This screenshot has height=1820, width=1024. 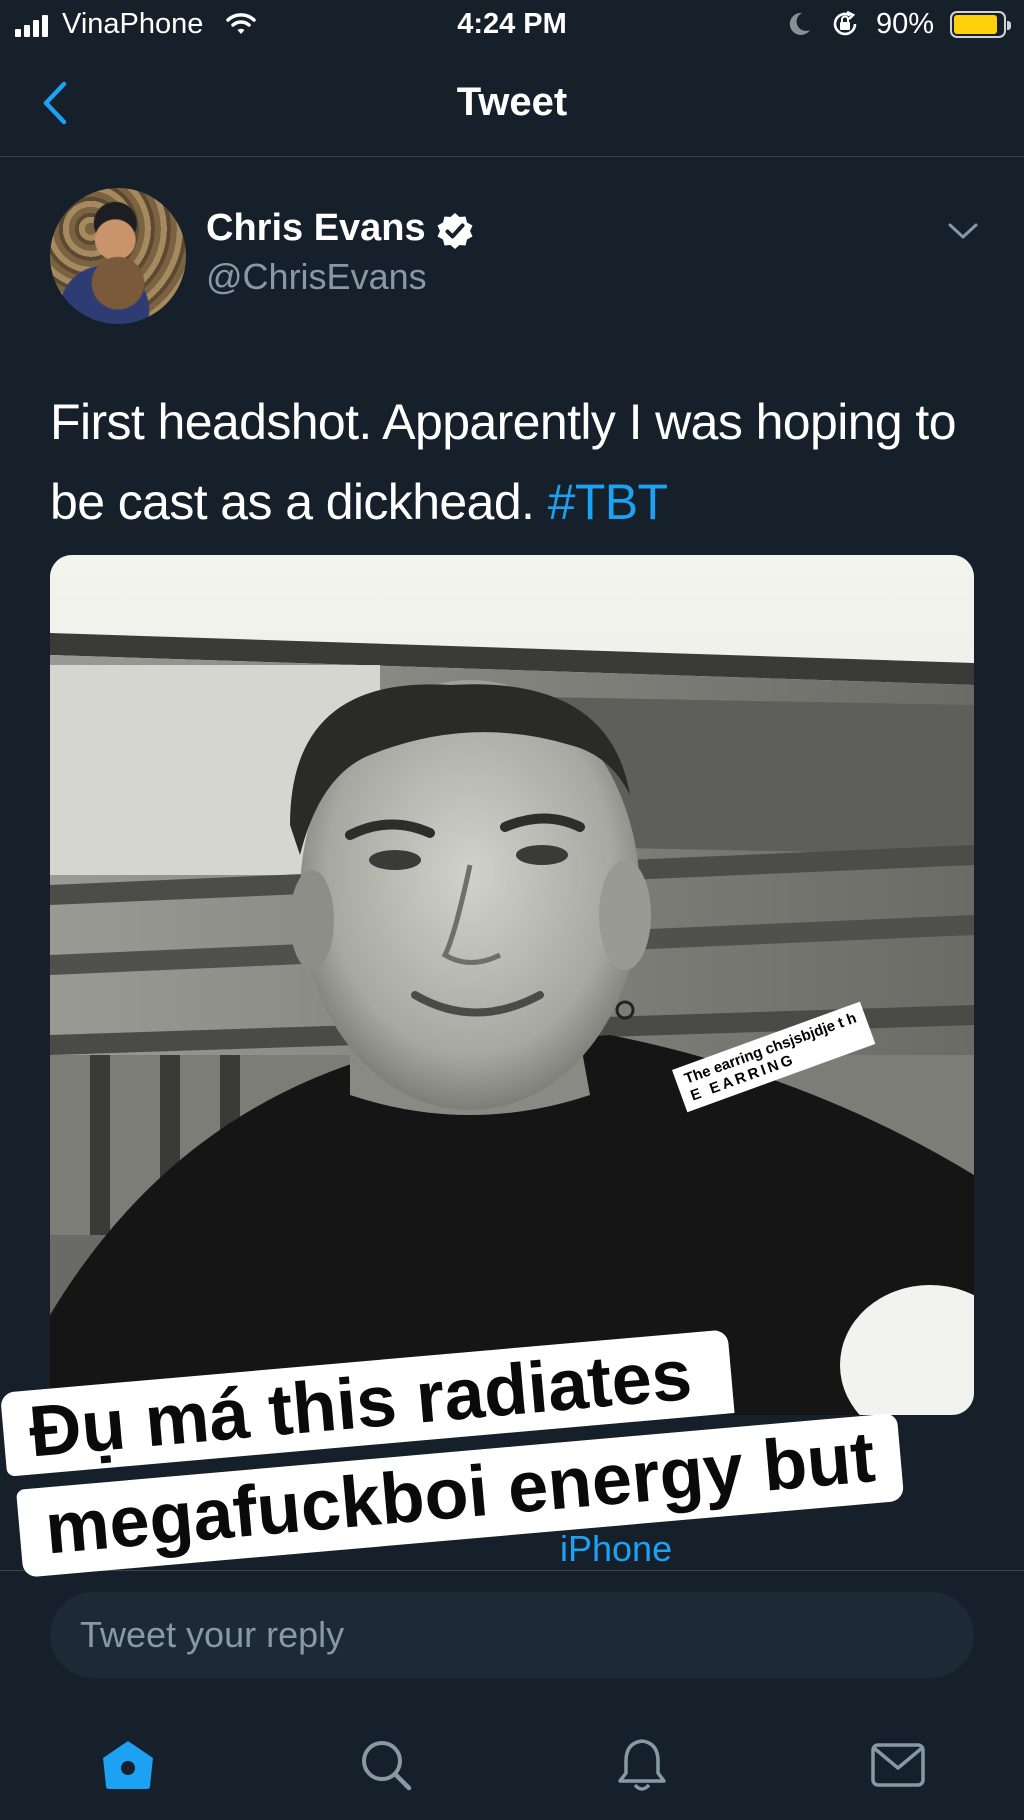 I want to click on moon-icon, so click(x=800, y=26).